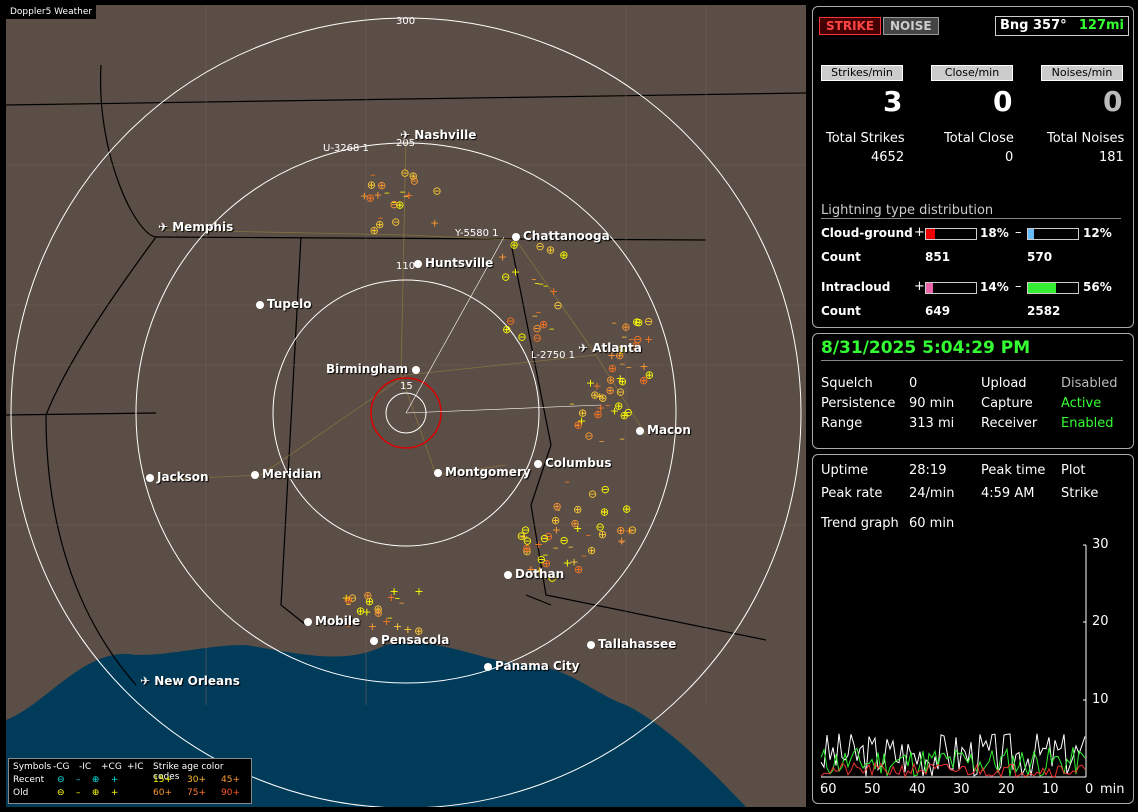 The height and width of the screenshot is (812, 1138). Describe the element at coordinates (994, 287) in the screenshot. I see `ic-pos-pct: 14%` at that location.